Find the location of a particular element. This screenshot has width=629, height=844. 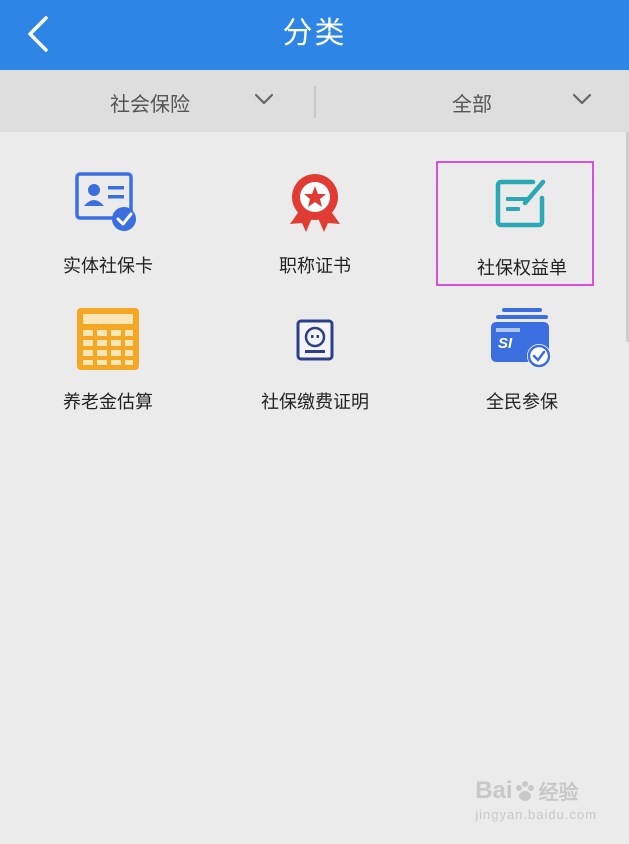

tile-contribution-certificate: 社保缴费证明 is located at coordinates (315, 364).